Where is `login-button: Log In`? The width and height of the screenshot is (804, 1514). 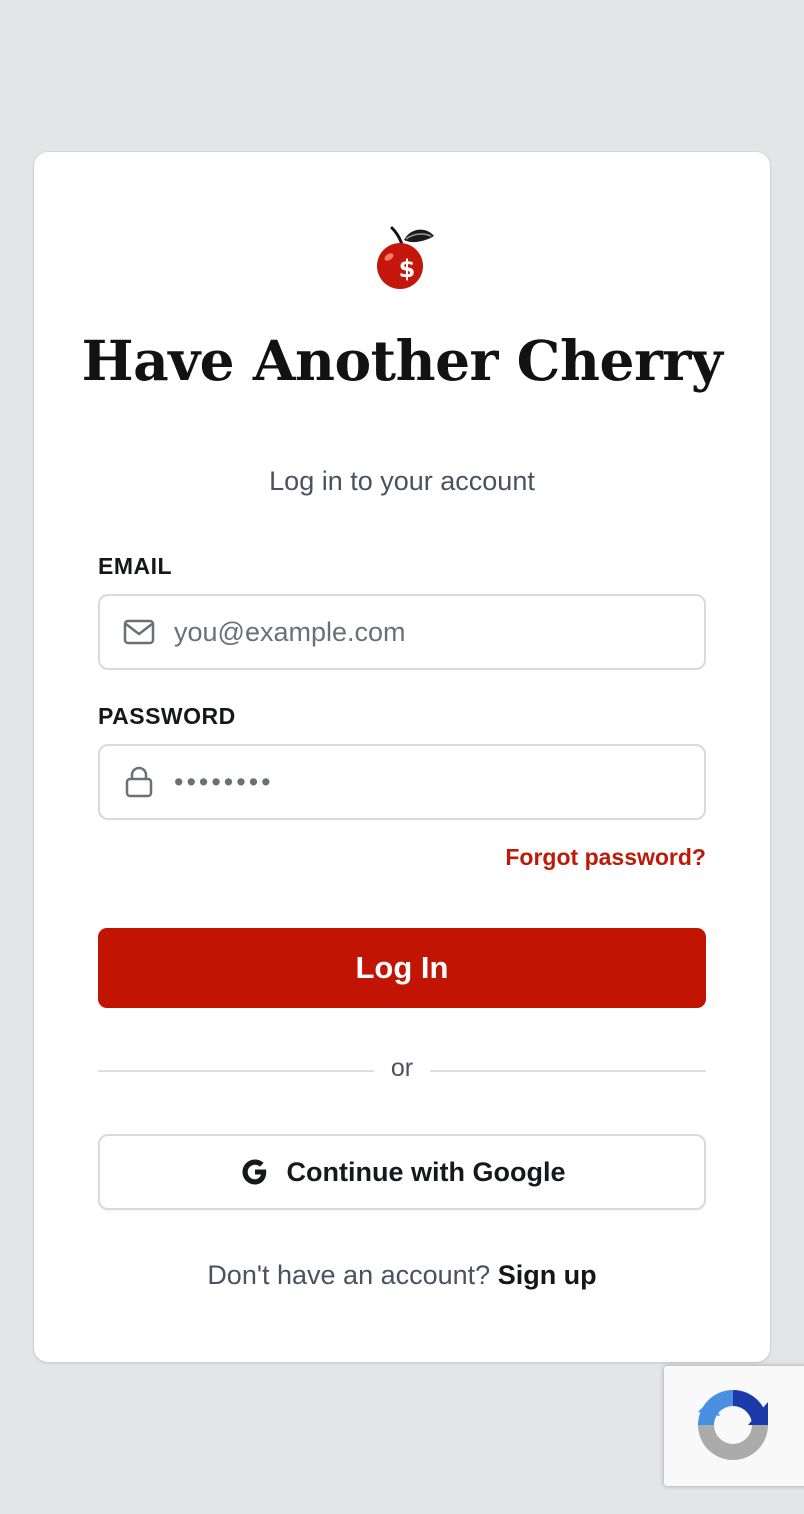
login-button: Log In is located at coordinates (402, 968).